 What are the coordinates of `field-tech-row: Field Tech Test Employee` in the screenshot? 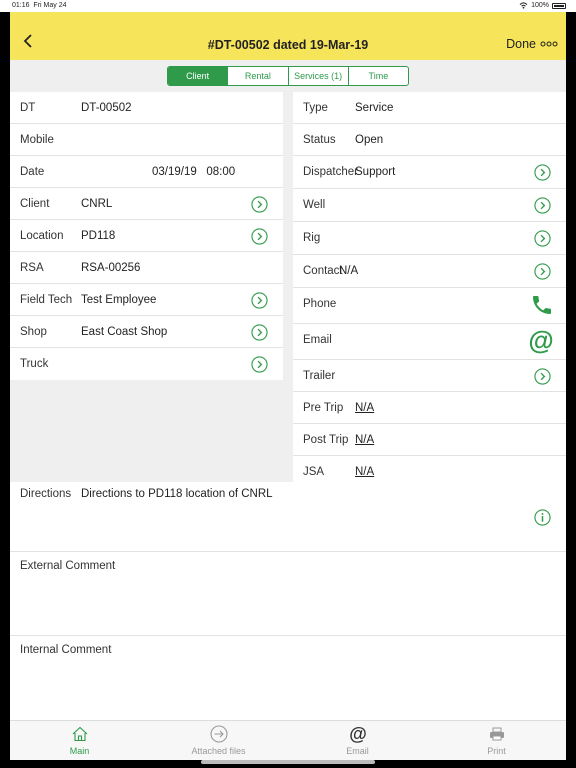 It's located at (146, 300).